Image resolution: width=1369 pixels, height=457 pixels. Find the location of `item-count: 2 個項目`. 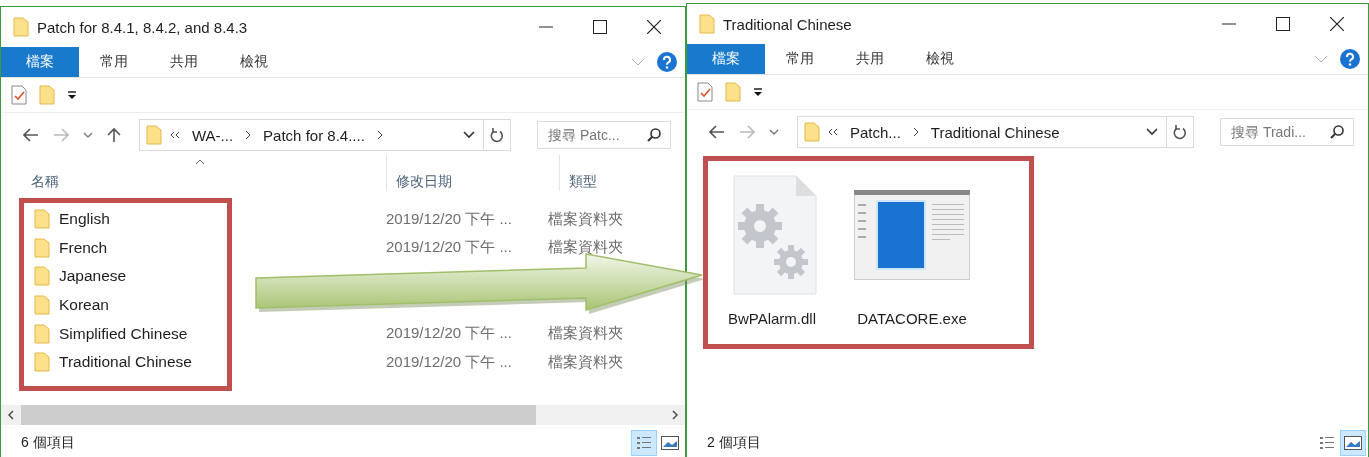

item-count: 2 個項目 is located at coordinates (734, 443).